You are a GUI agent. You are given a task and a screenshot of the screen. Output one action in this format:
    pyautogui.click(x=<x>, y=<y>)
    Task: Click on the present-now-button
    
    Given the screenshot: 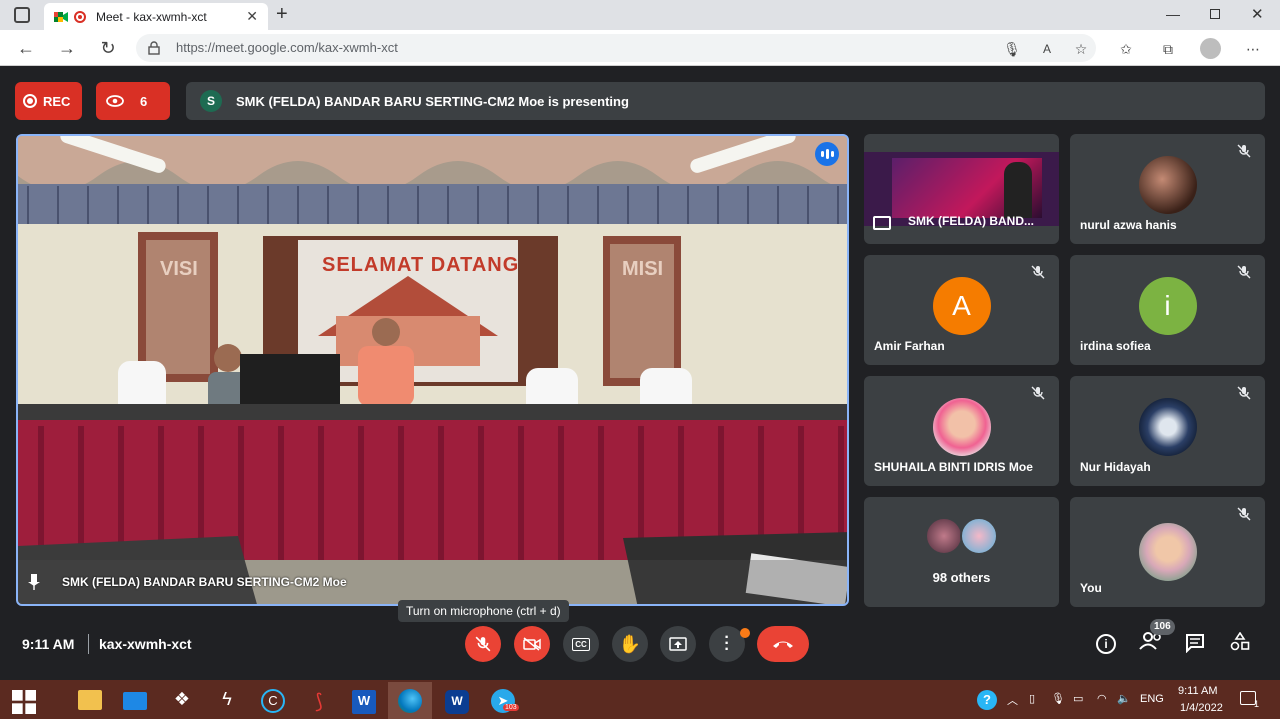 What is the action you would take?
    pyautogui.click(x=678, y=644)
    